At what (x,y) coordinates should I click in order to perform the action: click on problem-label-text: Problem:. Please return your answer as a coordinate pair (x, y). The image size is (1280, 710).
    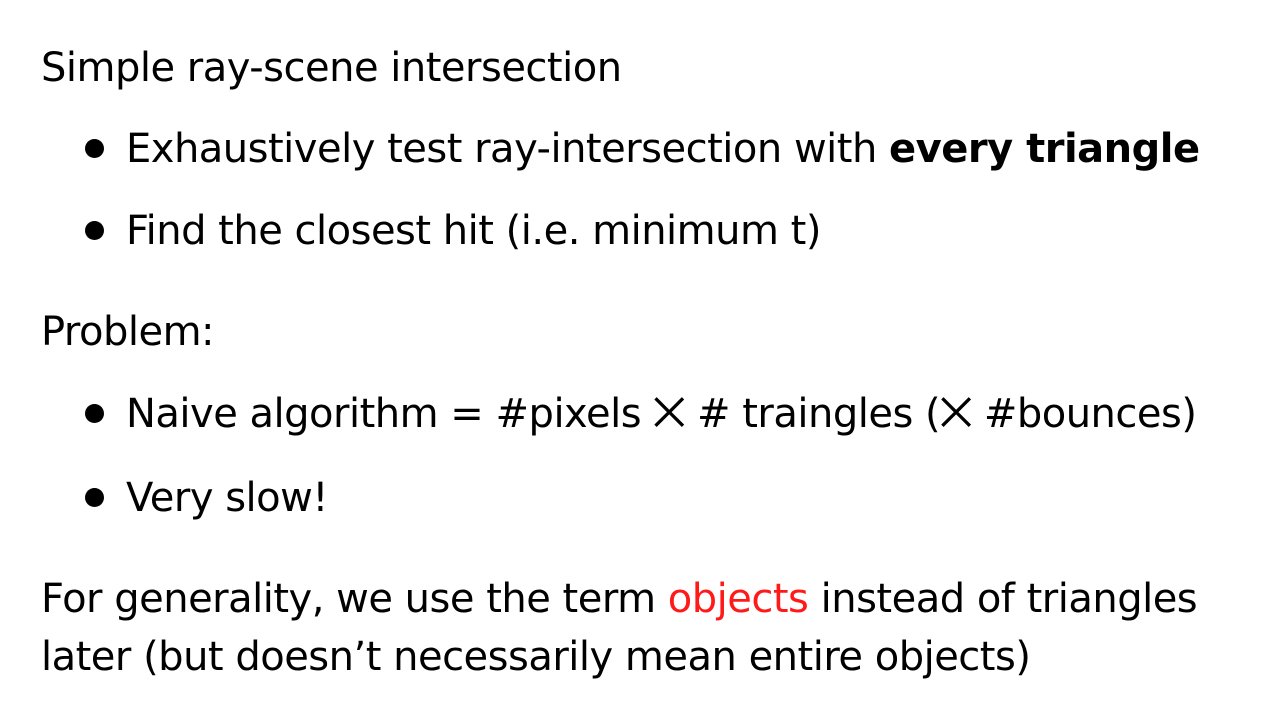
    Looking at the image, I should click on (128, 332).